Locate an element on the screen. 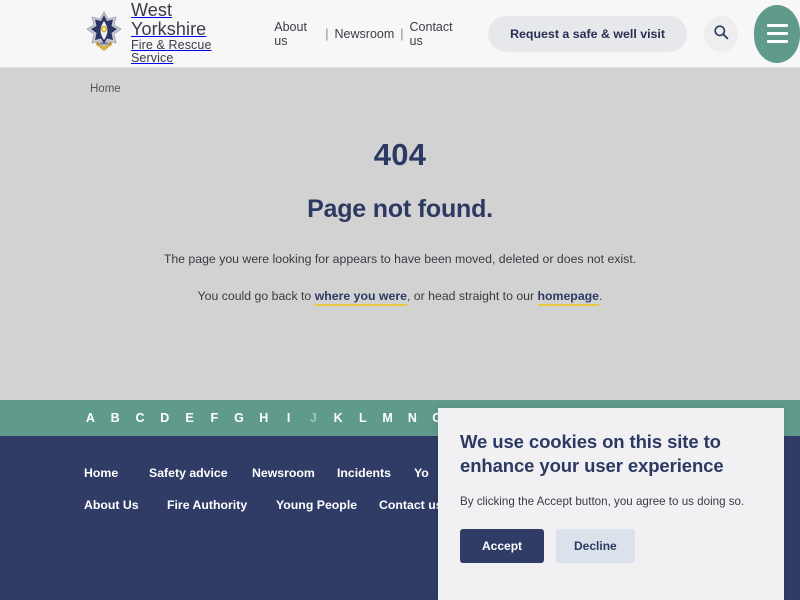  alphabet-letter-n: N is located at coordinates (412, 418).